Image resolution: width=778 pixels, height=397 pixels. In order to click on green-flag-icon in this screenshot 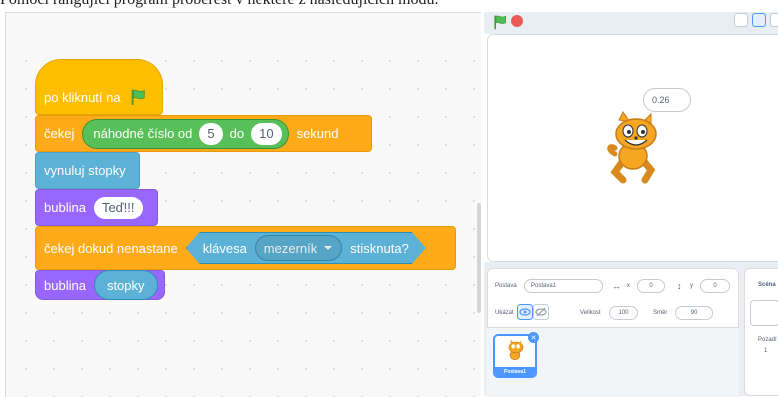, I will do `click(138, 97)`.